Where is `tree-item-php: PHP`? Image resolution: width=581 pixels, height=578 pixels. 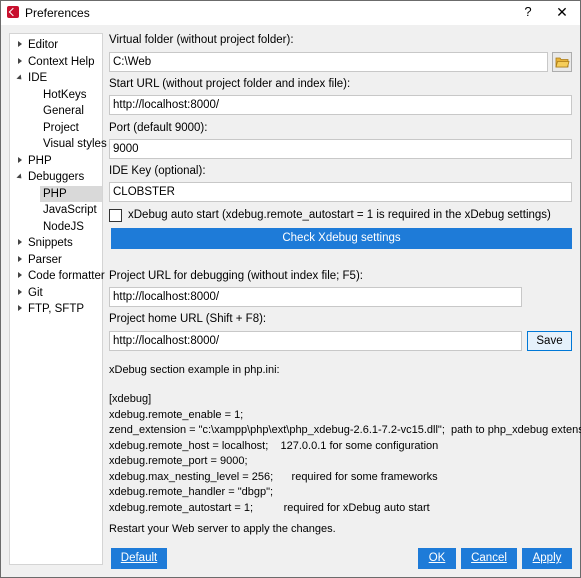 tree-item-php: PHP is located at coordinates (56, 161).